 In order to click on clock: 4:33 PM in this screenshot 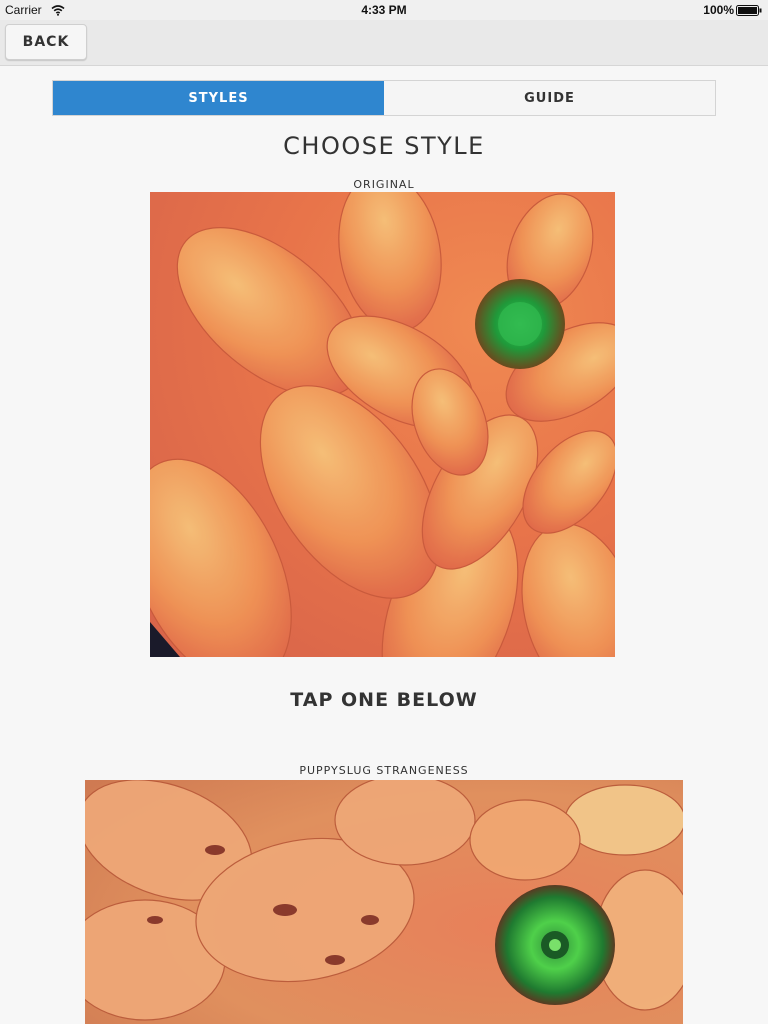, I will do `click(384, 10)`.